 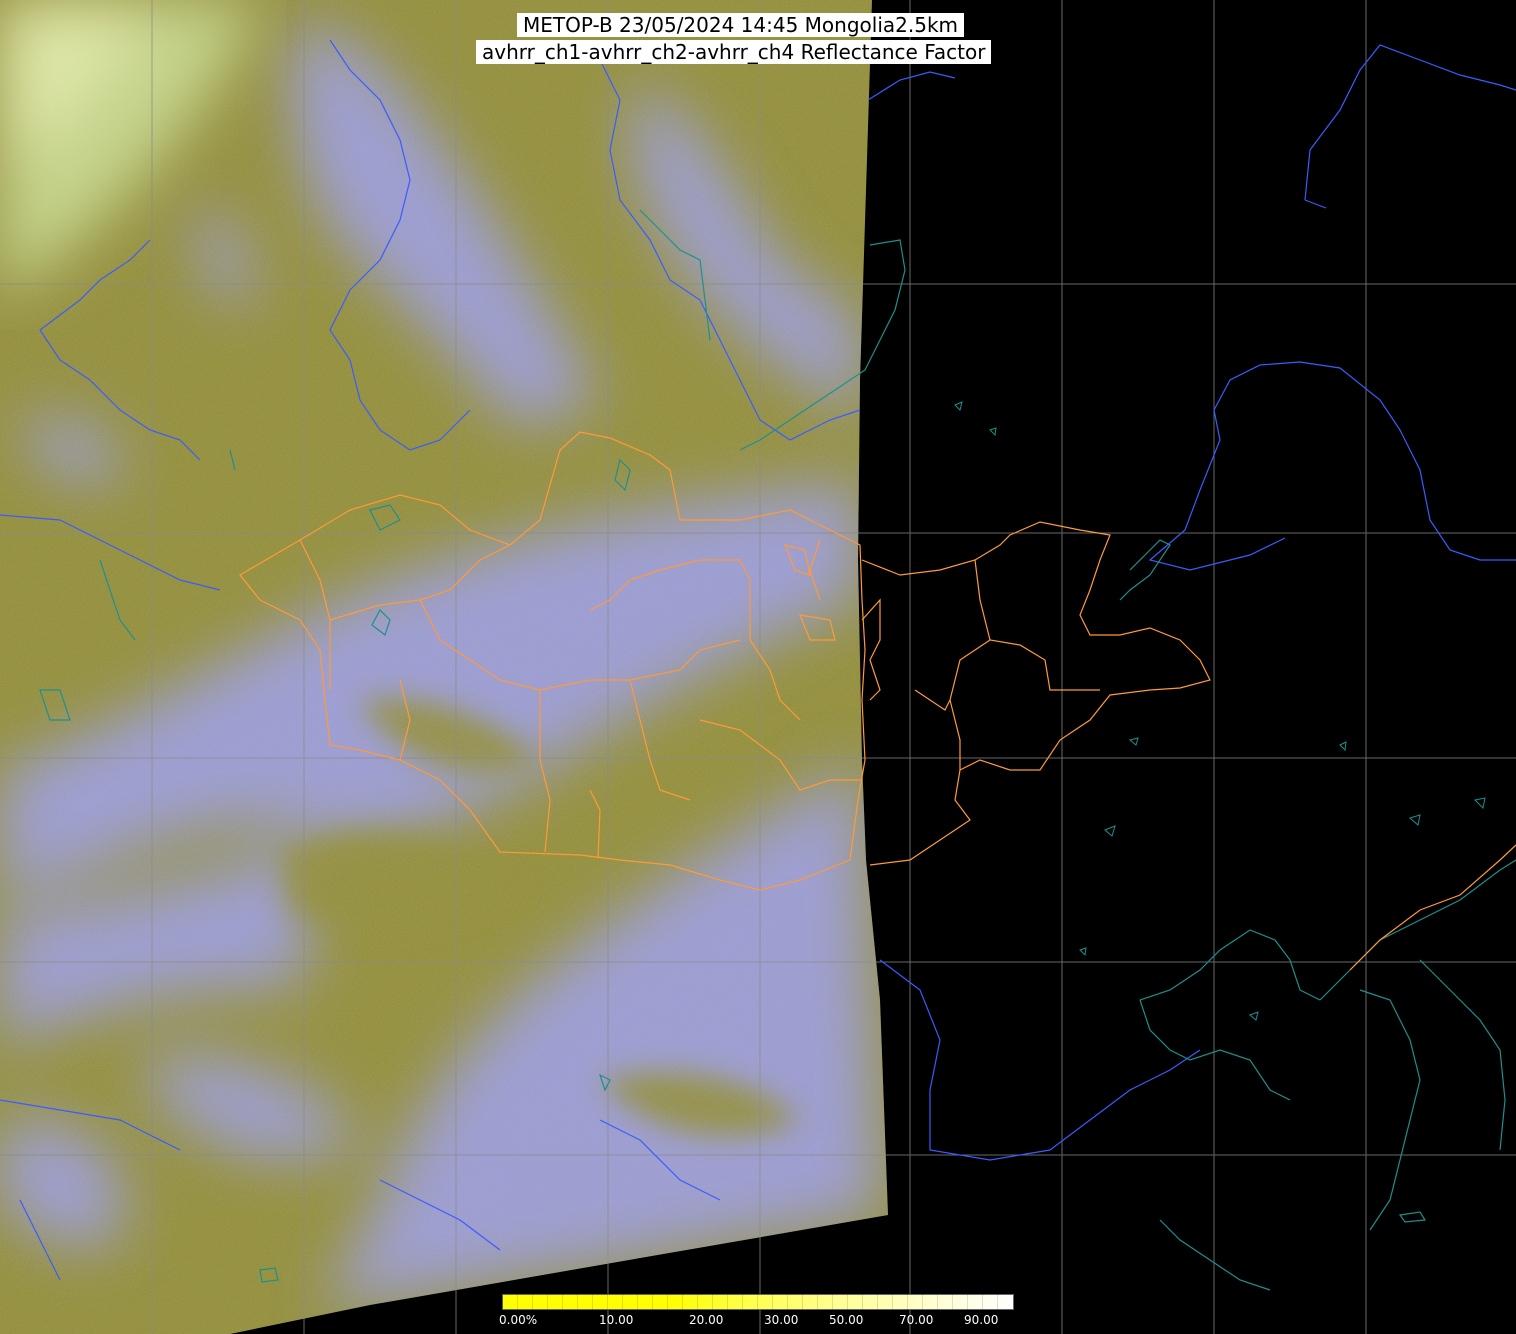 I want to click on legend-tick-label: 30.00, so click(x=781, y=1320).